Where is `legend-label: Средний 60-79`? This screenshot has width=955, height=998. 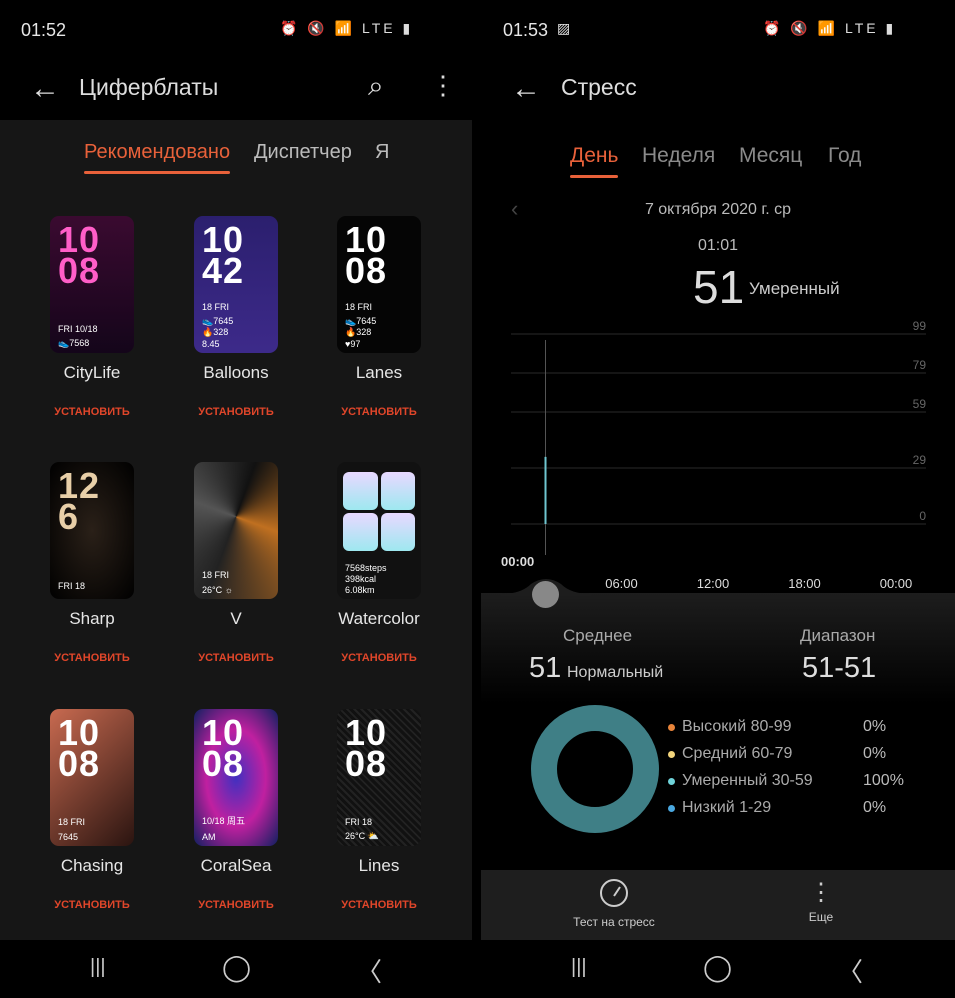
legend-label: Средний 60-79 is located at coordinates (737, 753).